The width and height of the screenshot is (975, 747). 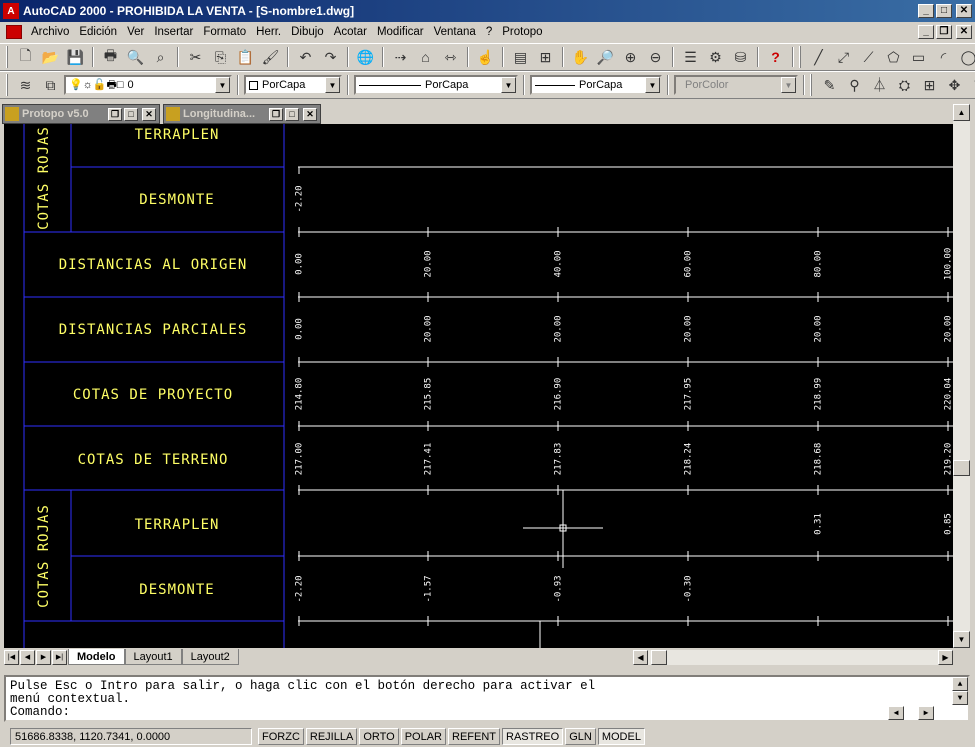 What do you see at coordinates (690, 57) in the screenshot?
I see `properties-icon: ☰` at bounding box center [690, 57].